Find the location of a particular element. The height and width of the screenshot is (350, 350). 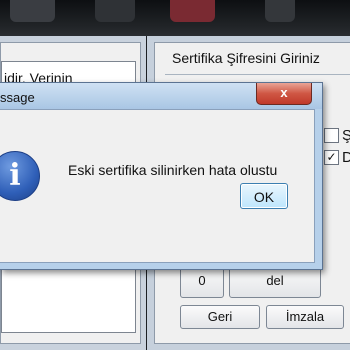

back-button: Geri is located at coordinates (220, 317).